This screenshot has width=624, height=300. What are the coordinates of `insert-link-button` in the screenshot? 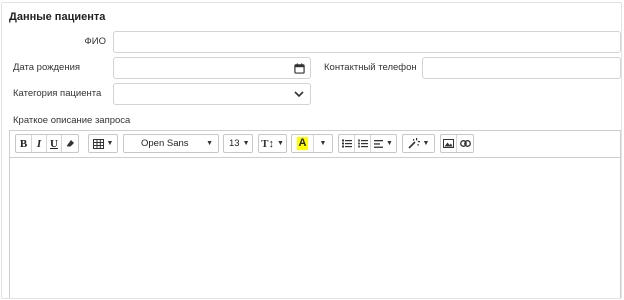 It's located at (465, 143).